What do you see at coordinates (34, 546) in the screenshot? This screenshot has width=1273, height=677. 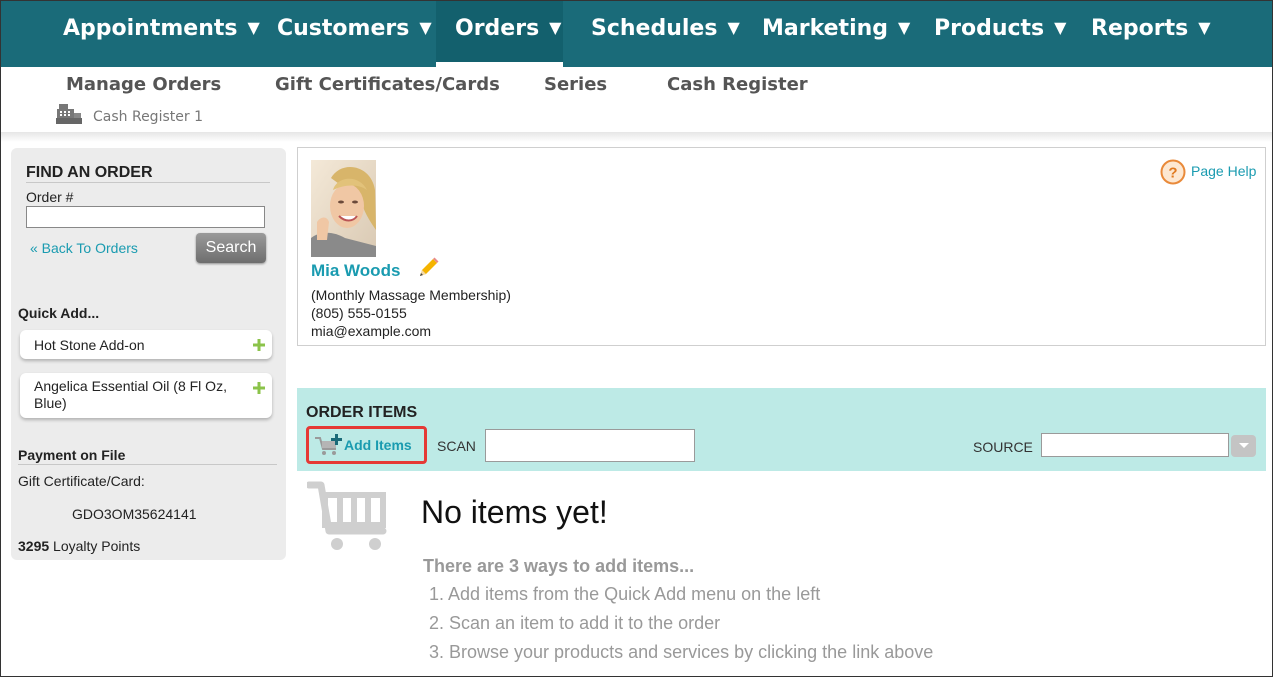 I see `loyalty-points-value: 3295` at bounding box center [34, 546].